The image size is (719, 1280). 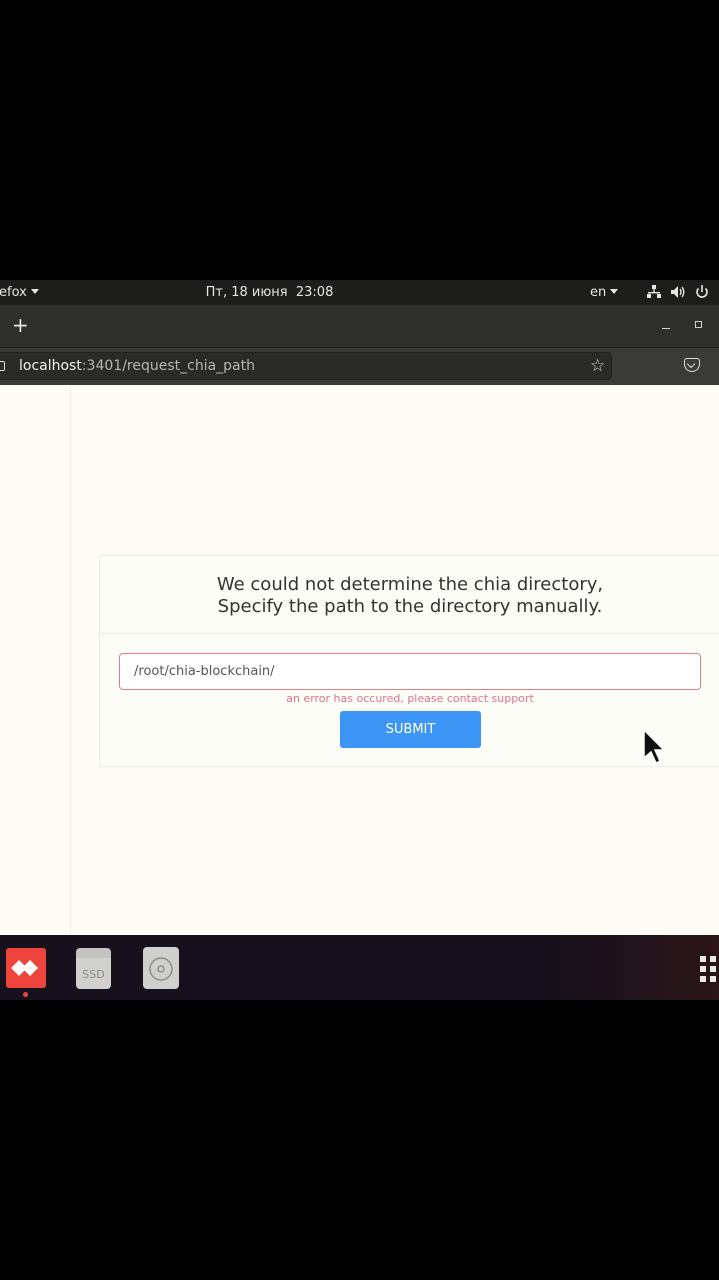 What do you see at coordinates (306, 366) in the screenshot?
I see `address-bar: localhost:3401/request_chia_path ☆` at bounding box center [306, 366].